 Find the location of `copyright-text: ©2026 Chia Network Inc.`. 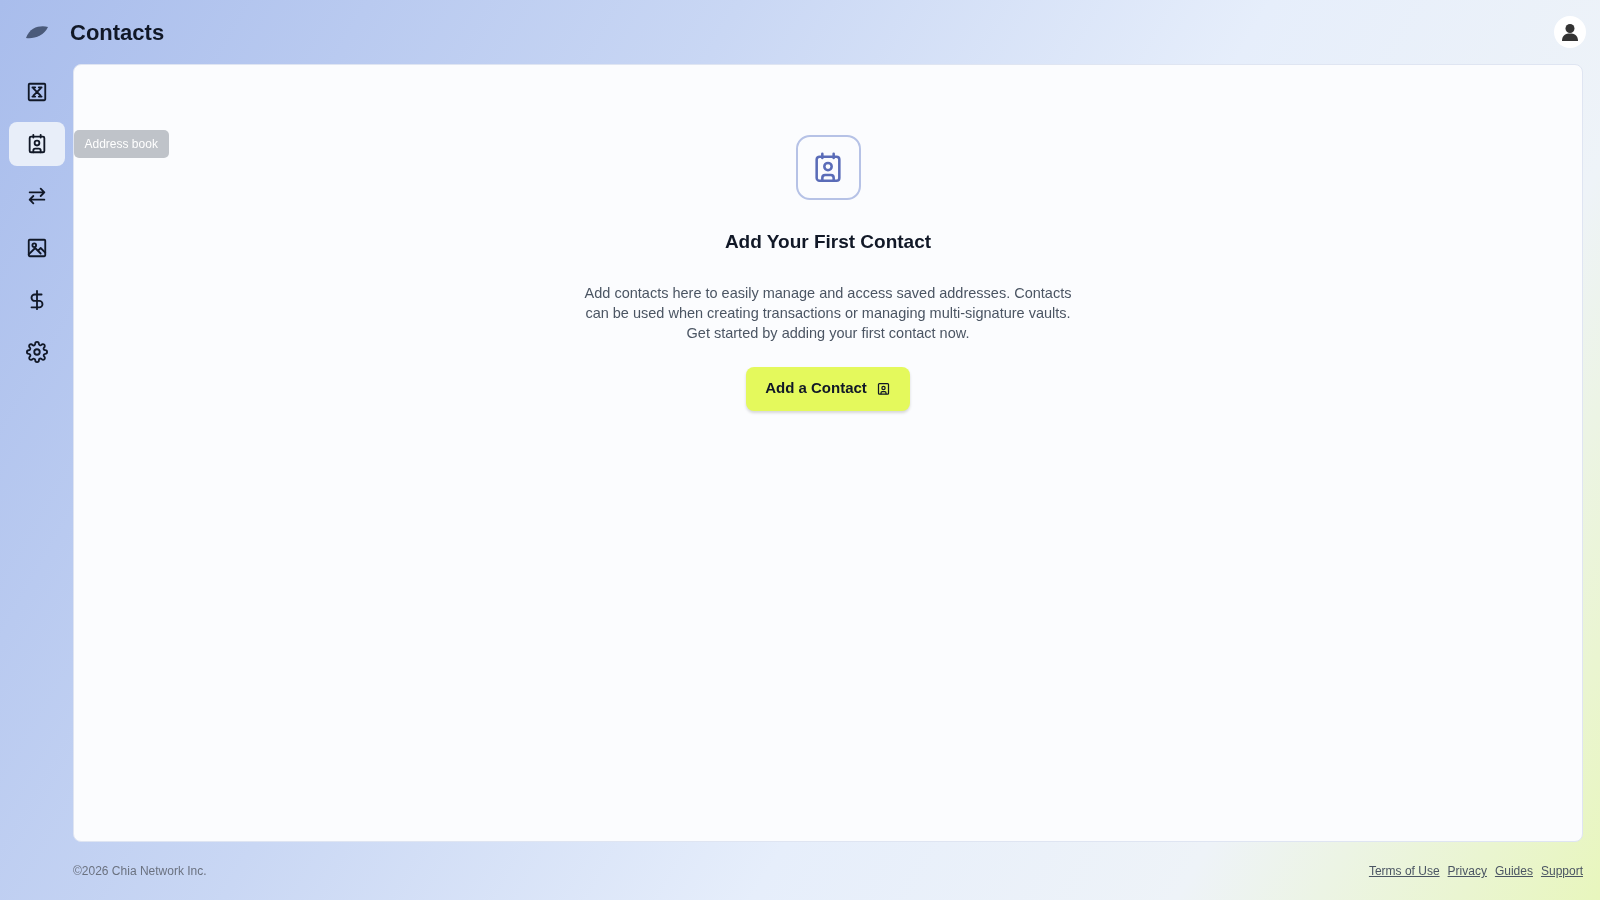

copyright-text: ©2026 Chia Network Inc. is located at coordinates (140, 871).